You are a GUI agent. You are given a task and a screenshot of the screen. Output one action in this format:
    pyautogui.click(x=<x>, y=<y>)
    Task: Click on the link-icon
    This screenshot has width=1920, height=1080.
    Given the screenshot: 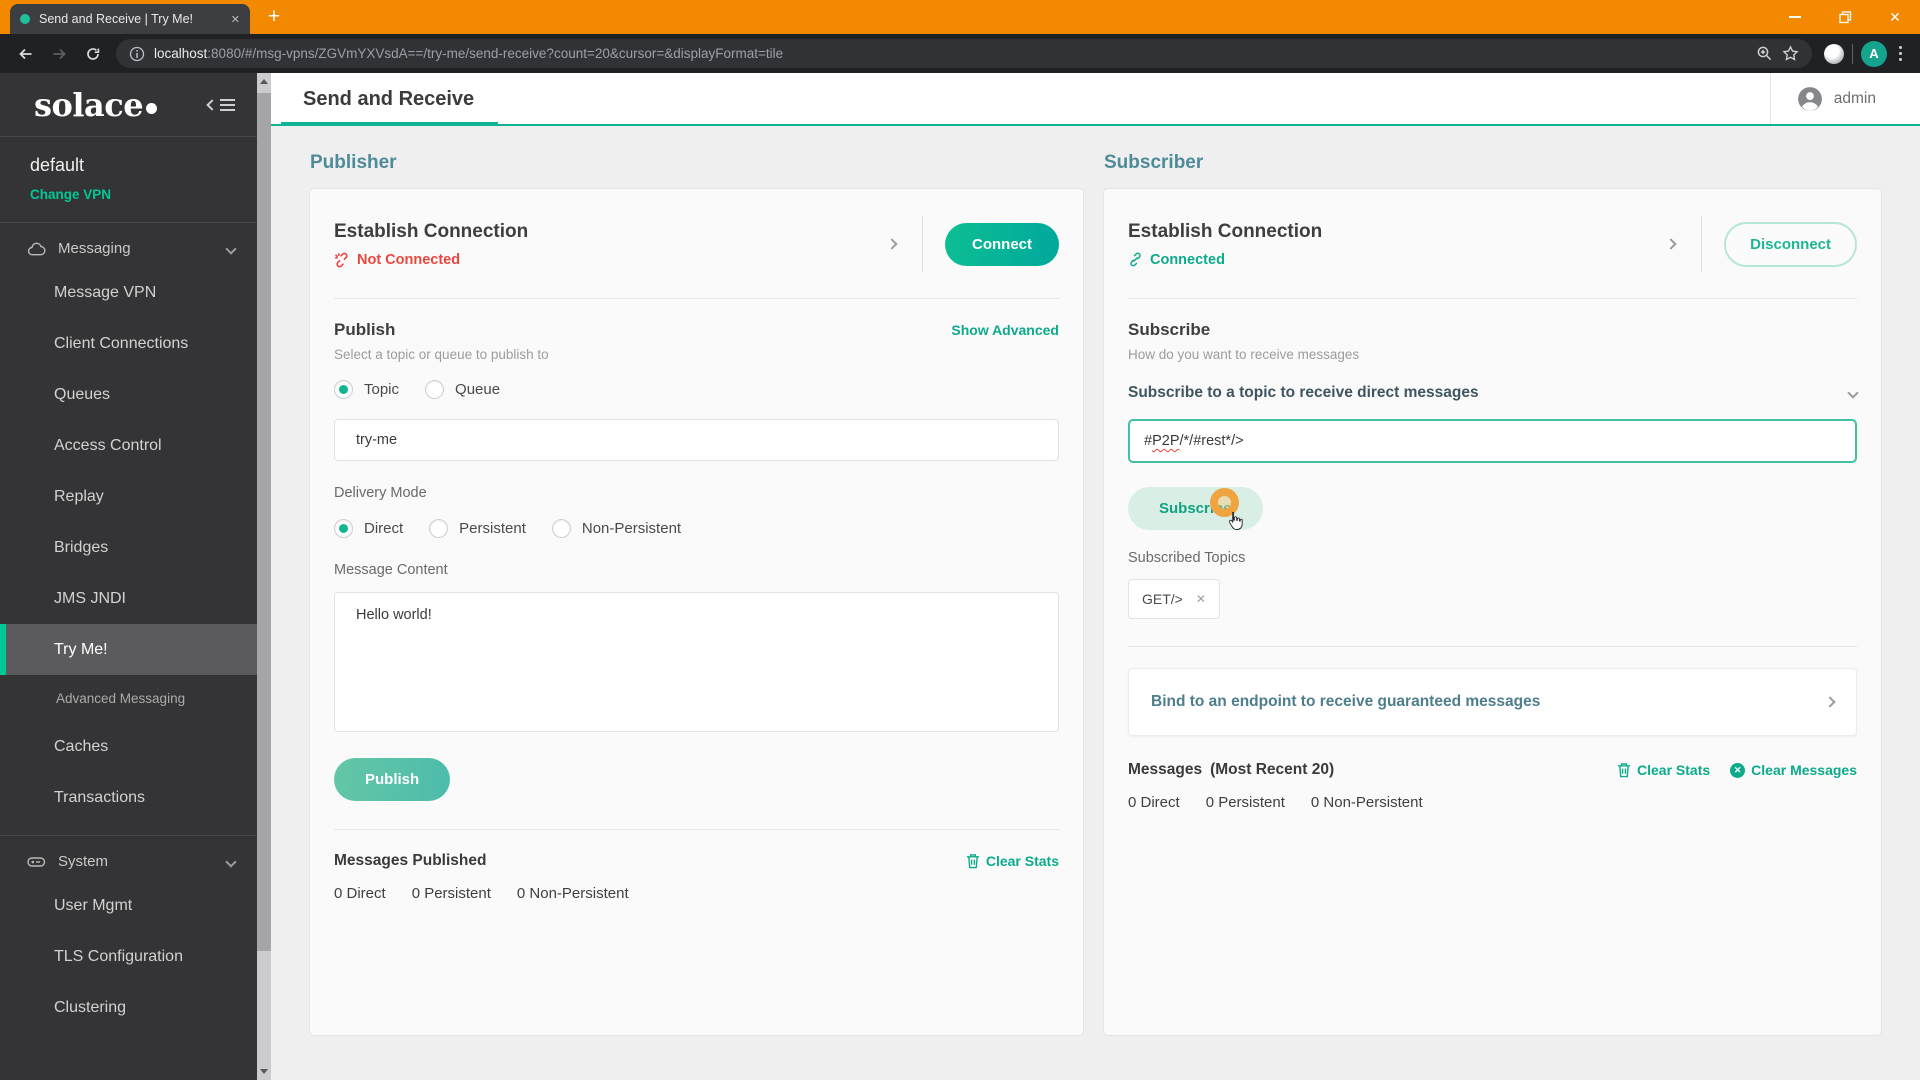 What is the action you would take?
    pyautogui.click(x=1135, y=259)
    